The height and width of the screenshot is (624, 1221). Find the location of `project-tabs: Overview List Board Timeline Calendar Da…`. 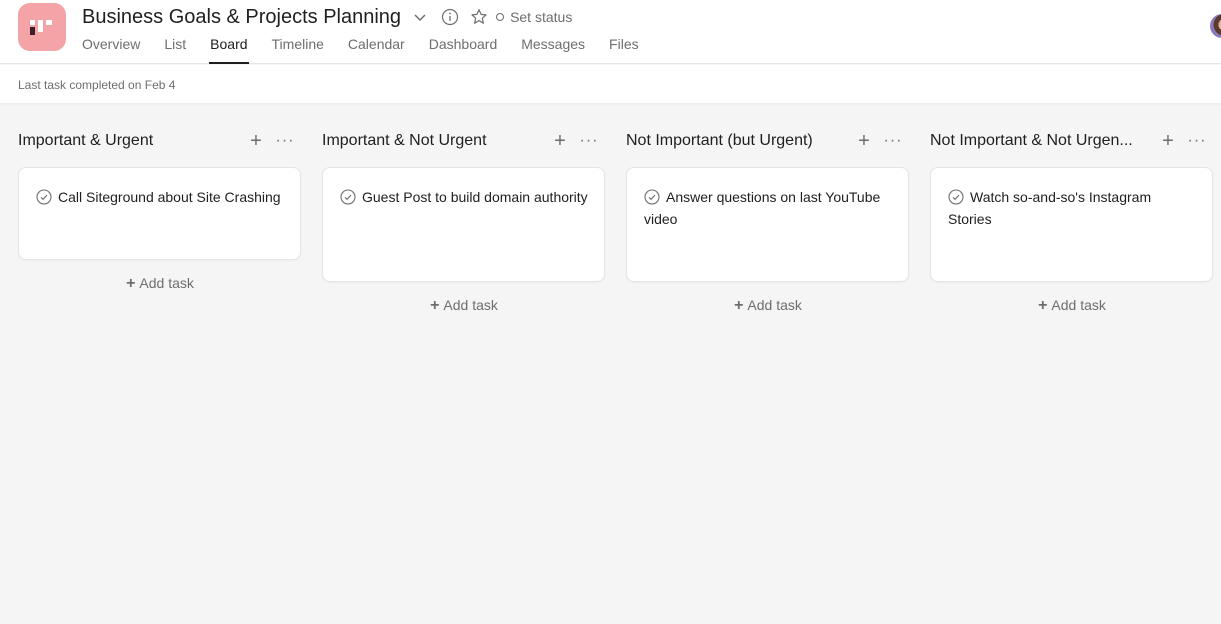

project-tabs: Overview List Board Timeline Calendar Da… is located at coordinates (372, 50).